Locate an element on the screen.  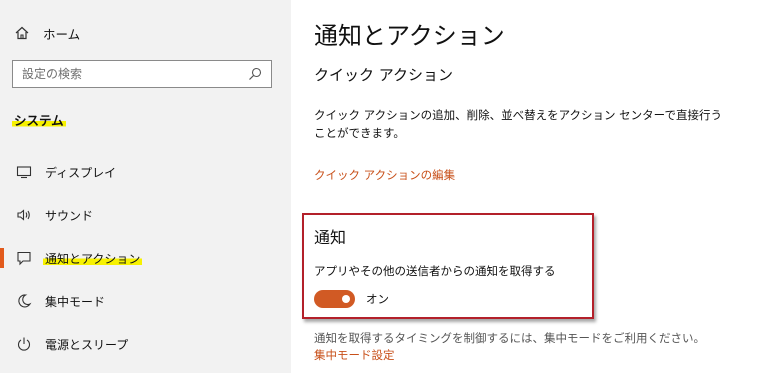
search-icon is located at coordinates (255, 74).